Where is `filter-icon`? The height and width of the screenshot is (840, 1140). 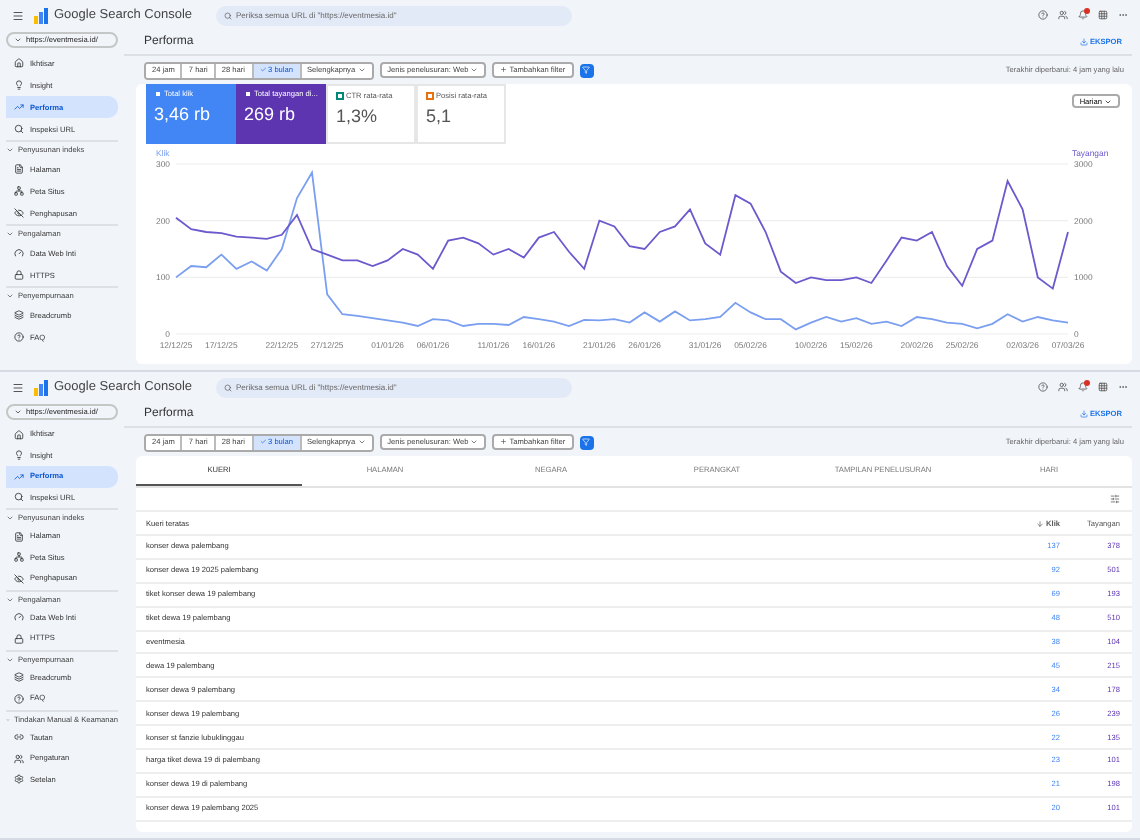 filter-icon is located at coordinates (1115, 499).